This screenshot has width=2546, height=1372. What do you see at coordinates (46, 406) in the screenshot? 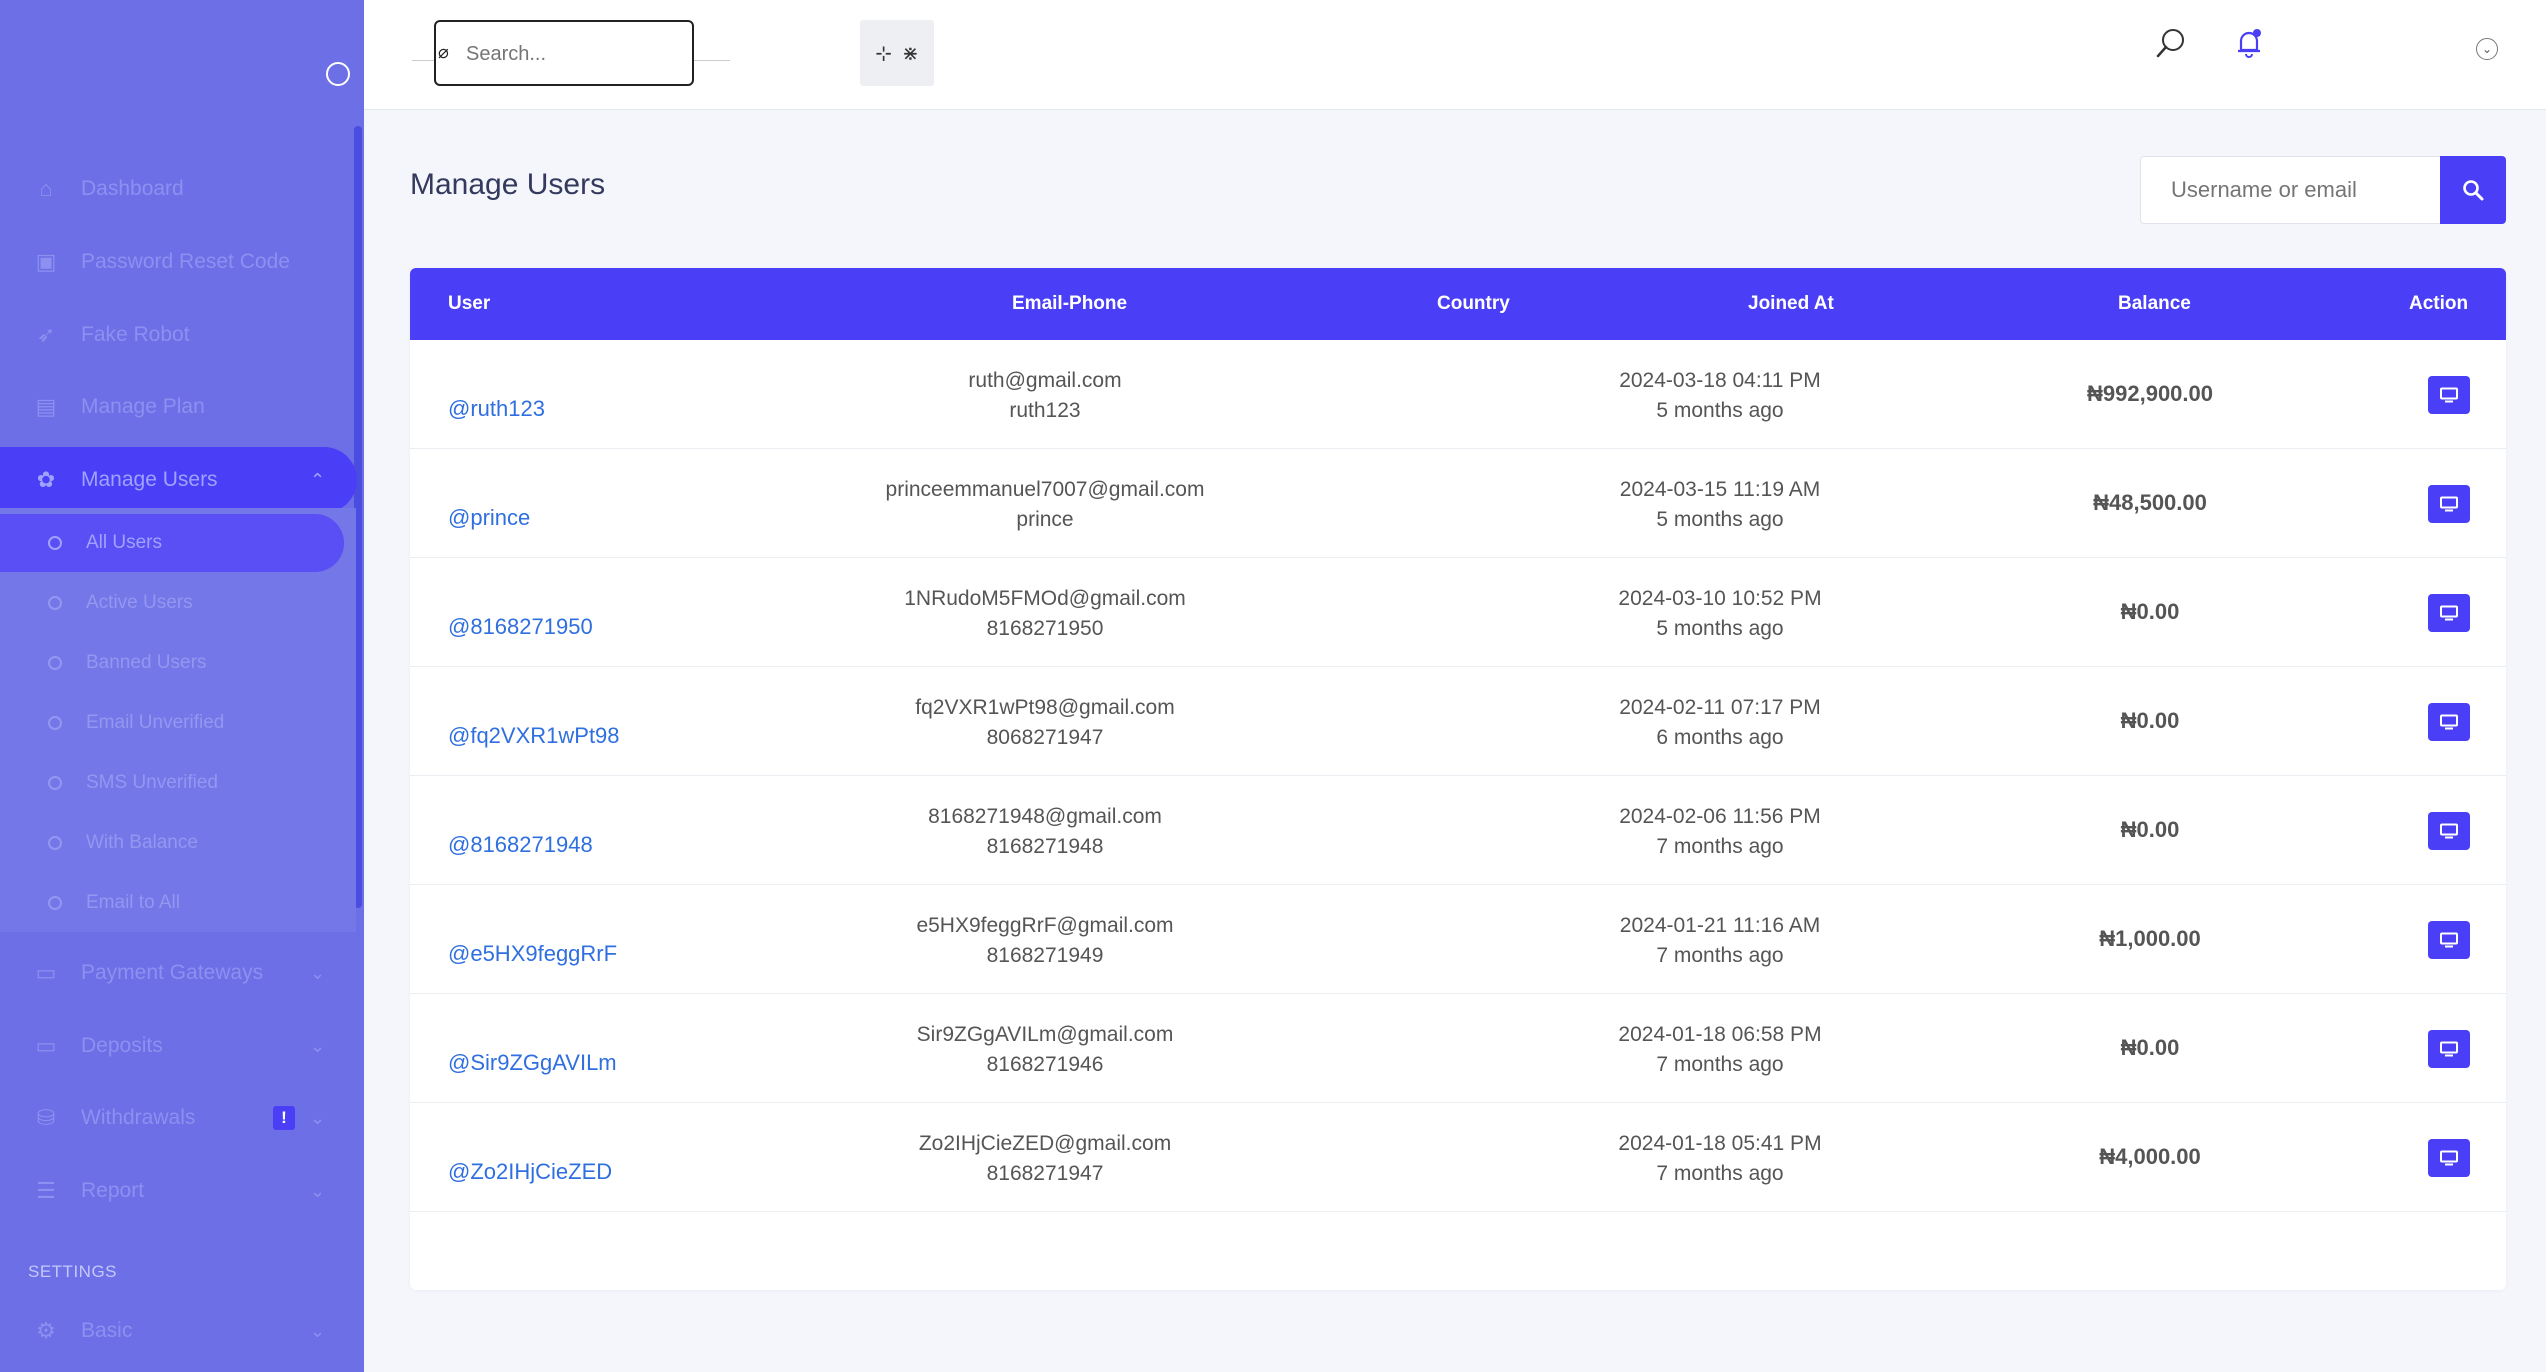
I see `briefcase-icon: ▤` at bounding box center [46, 406].